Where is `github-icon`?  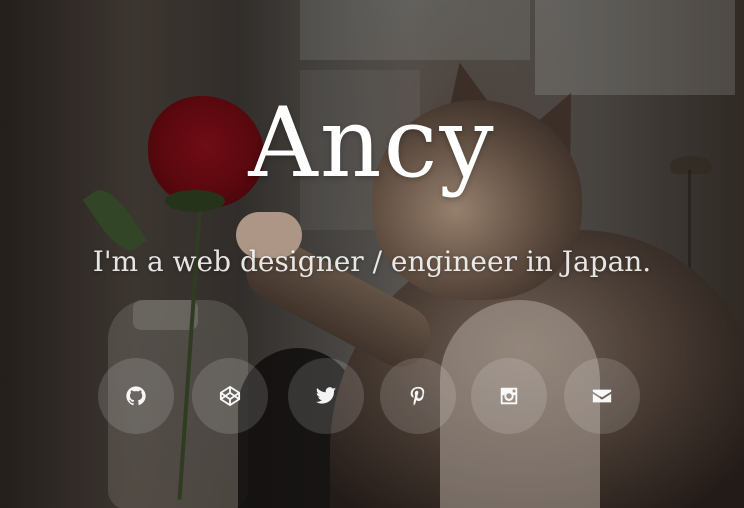
github-icon is located at coordinates (136, 396).